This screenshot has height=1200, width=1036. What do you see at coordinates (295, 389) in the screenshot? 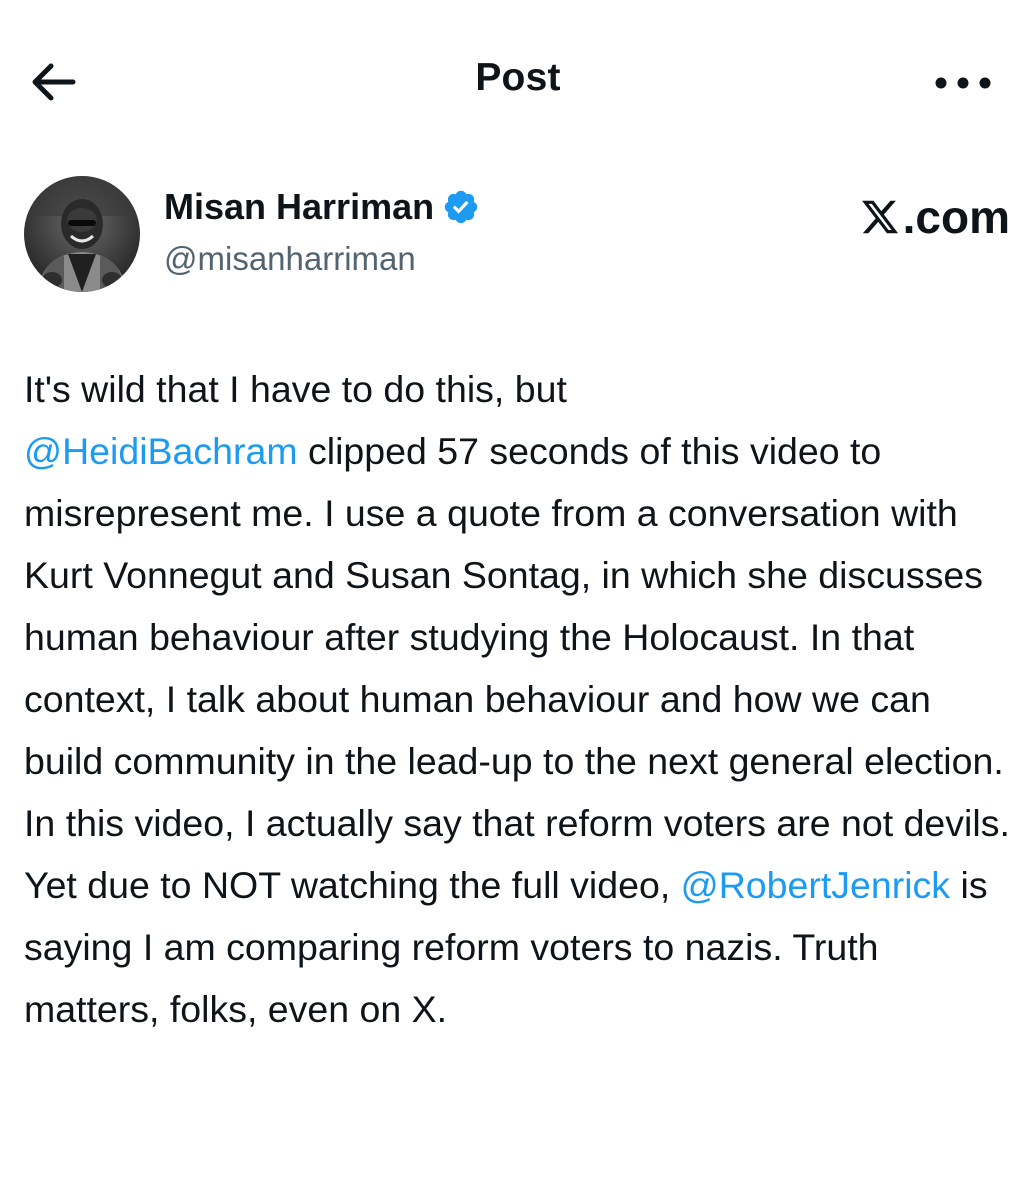
I see `post-text-part-1: It's wild that I have to do this, but` at bounding box center [295, 389].